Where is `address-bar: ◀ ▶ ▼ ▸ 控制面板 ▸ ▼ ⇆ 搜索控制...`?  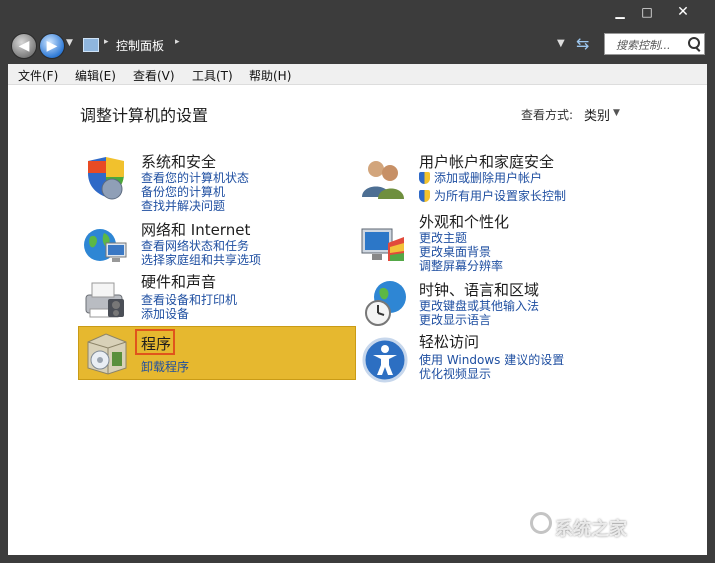
address-bar: ◀ ▶ ▼ ▸ 控制面板 ▸ ▼ ⇆ 搜索控制... is located at coordinates (357, 46).